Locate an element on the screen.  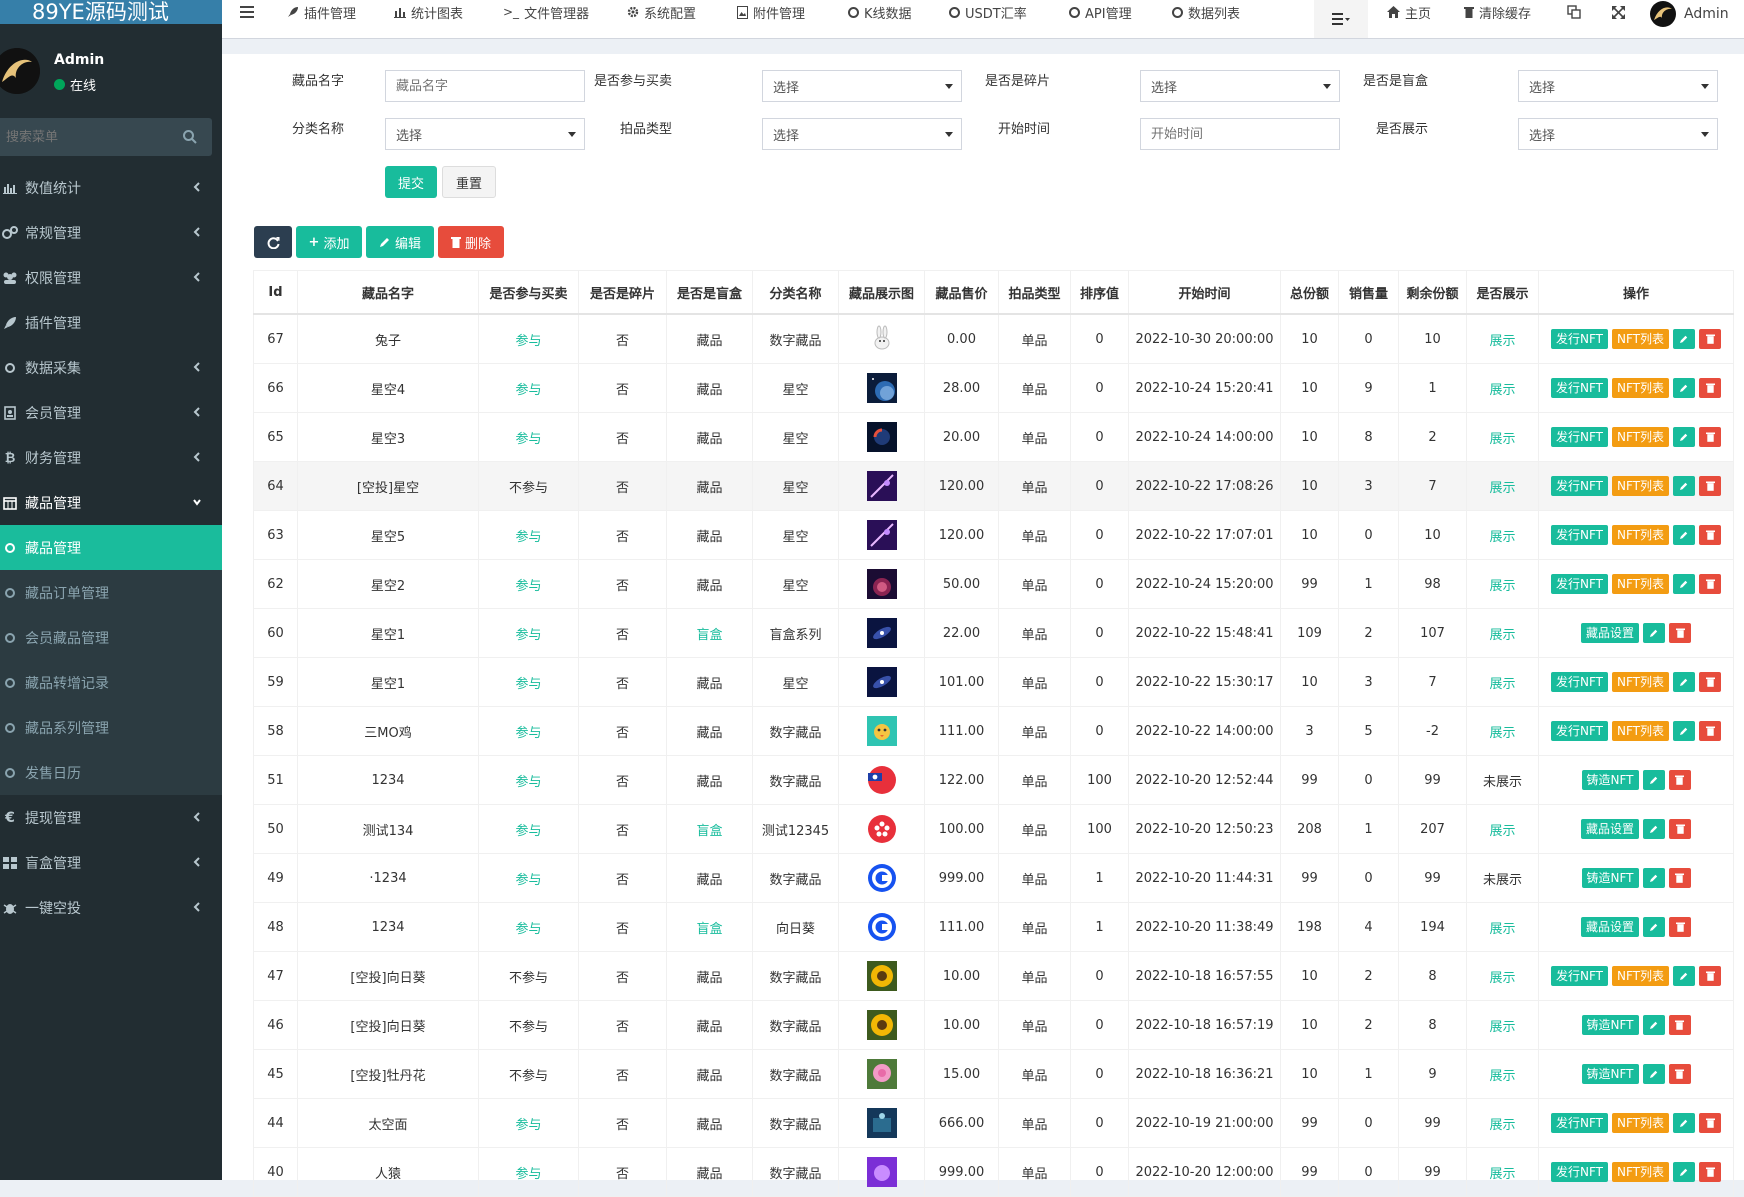
delete-button: 删除 is located at coordinates (471, 242).